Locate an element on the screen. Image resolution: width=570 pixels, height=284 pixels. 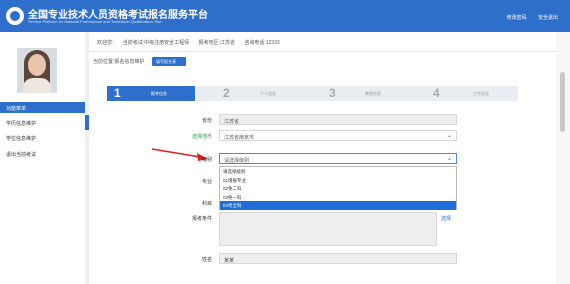
step-4-label: 工作信息 is located at coordinates (481, 93).